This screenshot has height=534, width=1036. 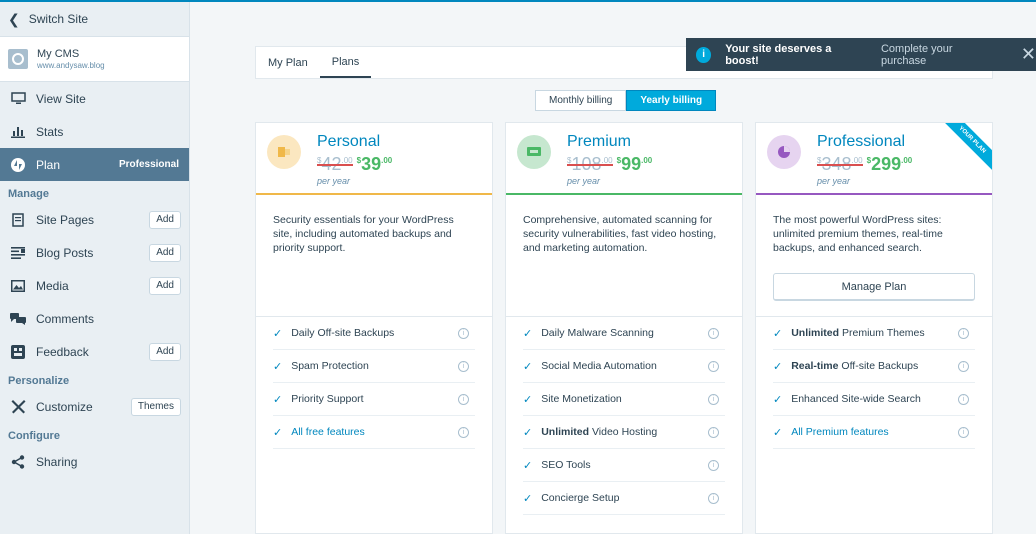 What do you see at coordinates (94, 19) in the screenshot?
I see `switch-site-link: ❮ Switch Site` at bounding box center [94, 19].